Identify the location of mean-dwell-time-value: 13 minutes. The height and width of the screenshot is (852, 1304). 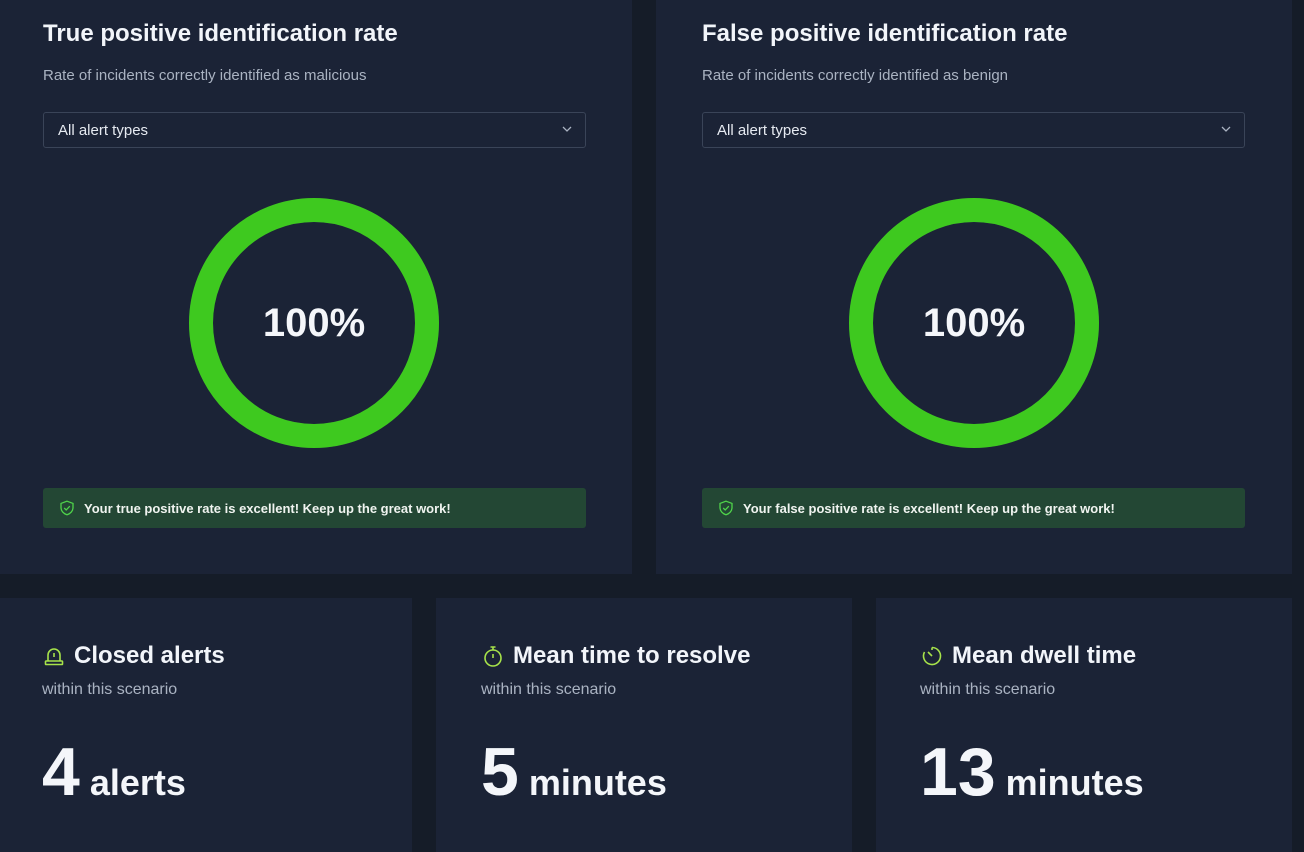
(1032, 772).